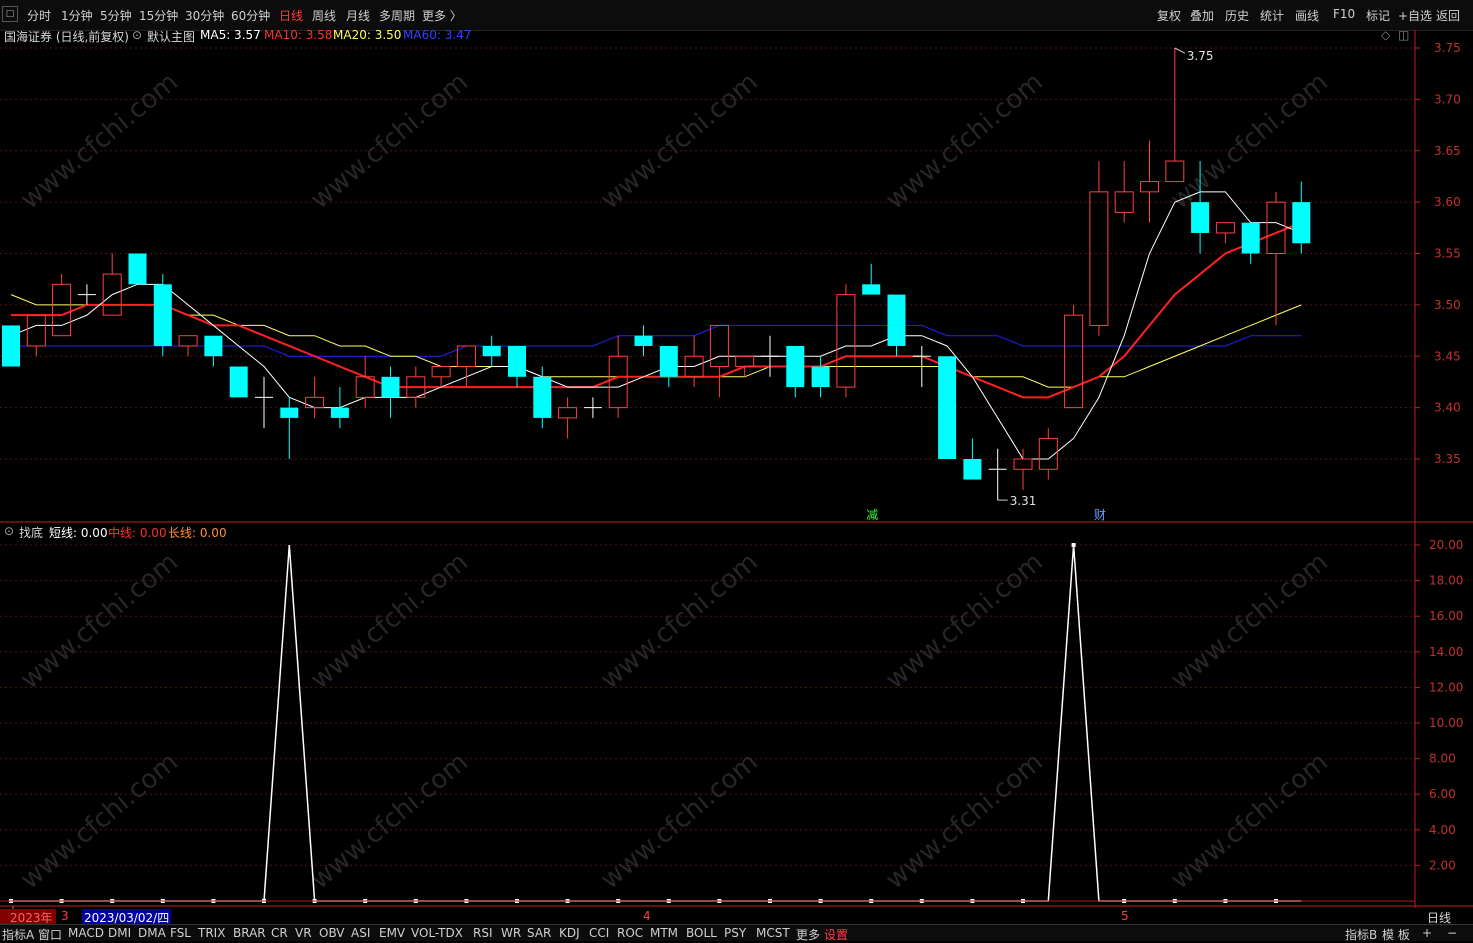 This screenshot has height=943, width=1473. Describe the element at coordinates (1180, 50) in the screenshot. I see `high-marker` at that location.